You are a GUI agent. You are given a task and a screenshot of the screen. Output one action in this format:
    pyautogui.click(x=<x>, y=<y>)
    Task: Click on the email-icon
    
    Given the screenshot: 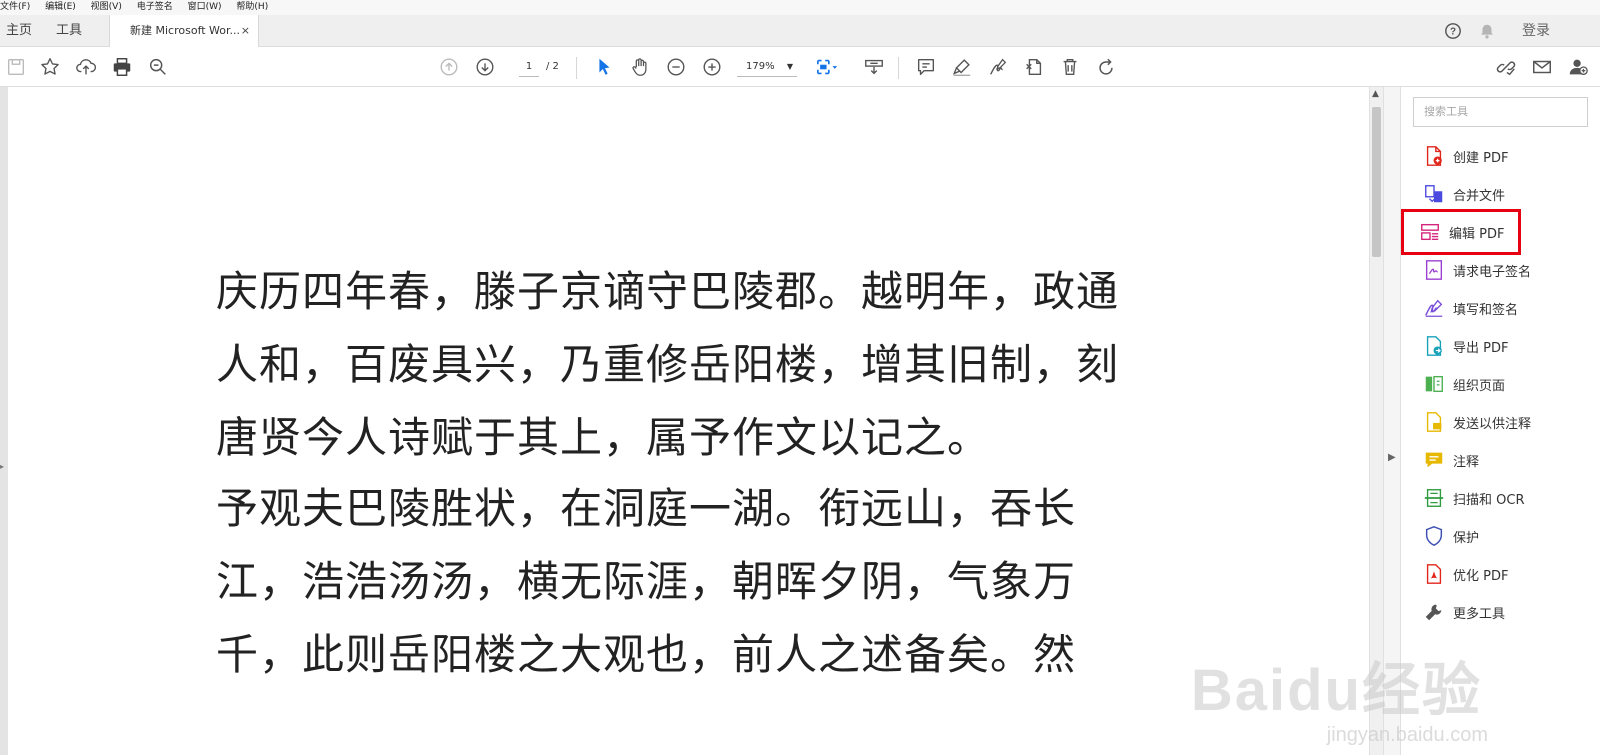 What is the action you would take?
    pyautogui.click(x=1542, y=67)
    